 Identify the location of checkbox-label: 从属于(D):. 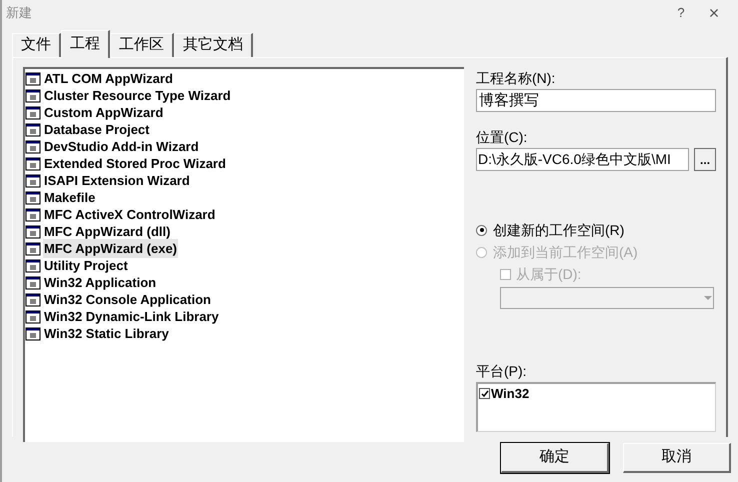
(549, 274).